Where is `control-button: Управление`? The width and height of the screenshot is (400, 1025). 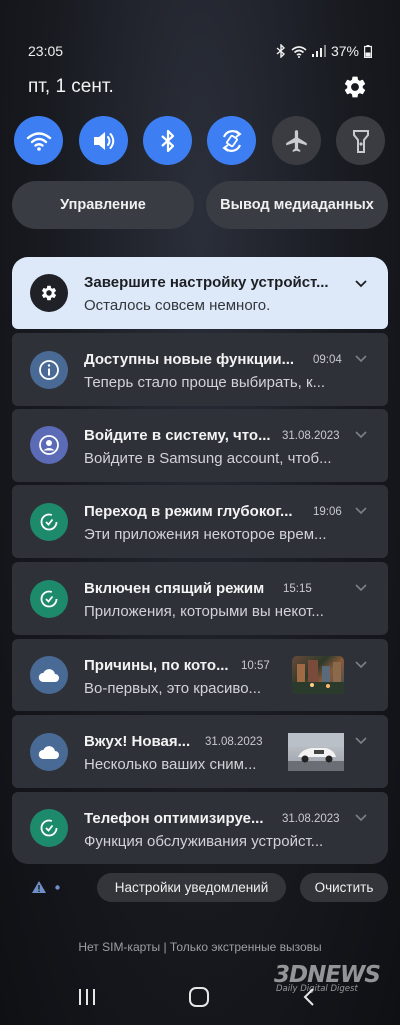
control-button: Управление is located at coordinates (103, 205).